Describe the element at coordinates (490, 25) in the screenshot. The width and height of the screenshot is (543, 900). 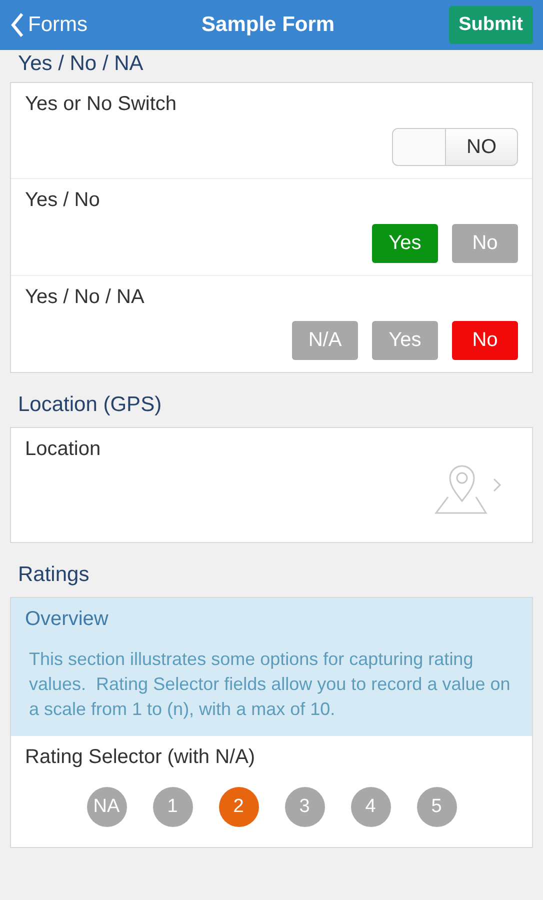
I see `submit-button: Submit` at that location.